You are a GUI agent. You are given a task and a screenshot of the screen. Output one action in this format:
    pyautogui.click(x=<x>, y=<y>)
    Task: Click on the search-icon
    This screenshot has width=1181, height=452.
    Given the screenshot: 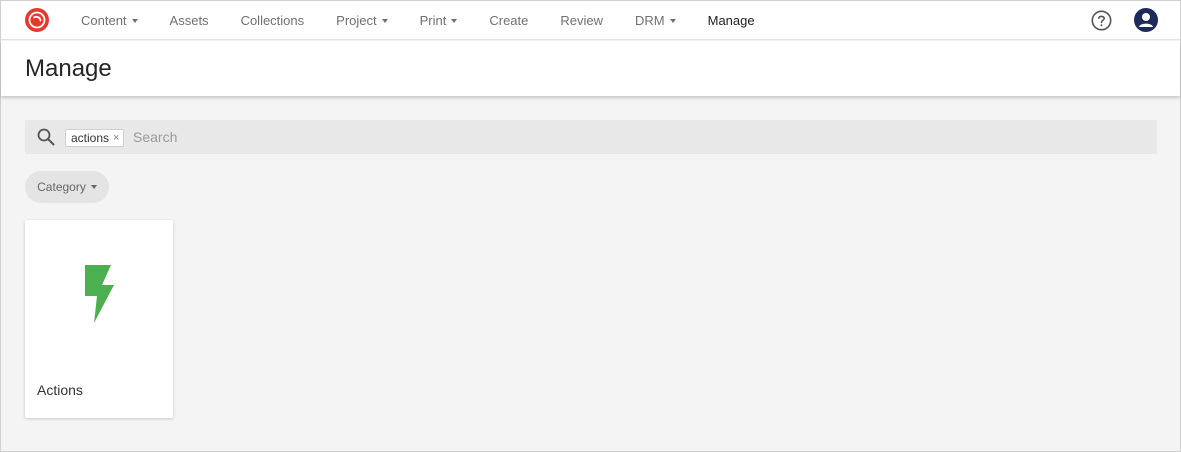 What is the action you would take?
    pyautogui.click(x=46, y=137)
    